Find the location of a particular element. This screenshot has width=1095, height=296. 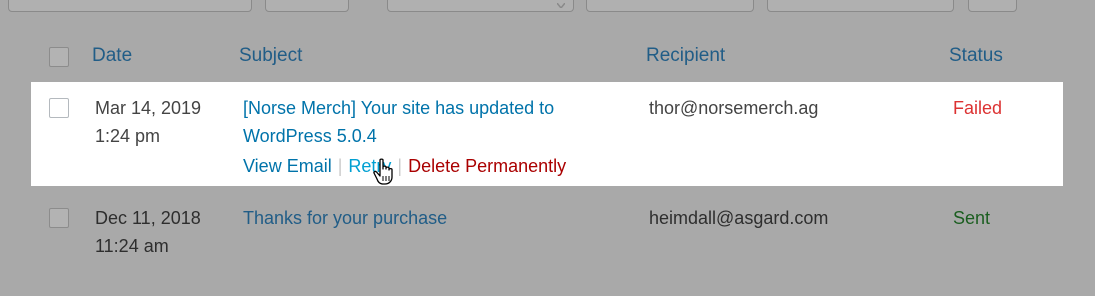

date-cell: Dec 11, 2018 11:24 am is located at coordinates (148, 232).